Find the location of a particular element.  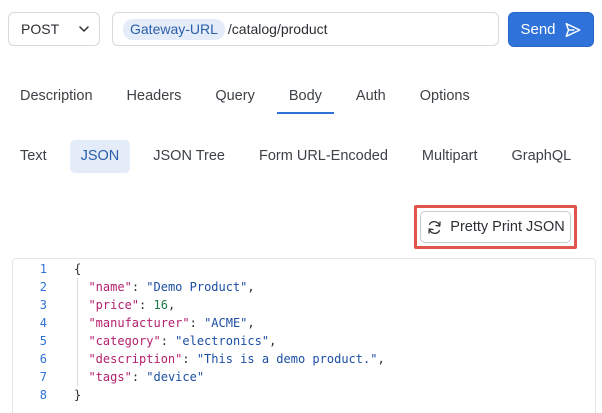

line-number: 7 is located at coordinates (43, 377).